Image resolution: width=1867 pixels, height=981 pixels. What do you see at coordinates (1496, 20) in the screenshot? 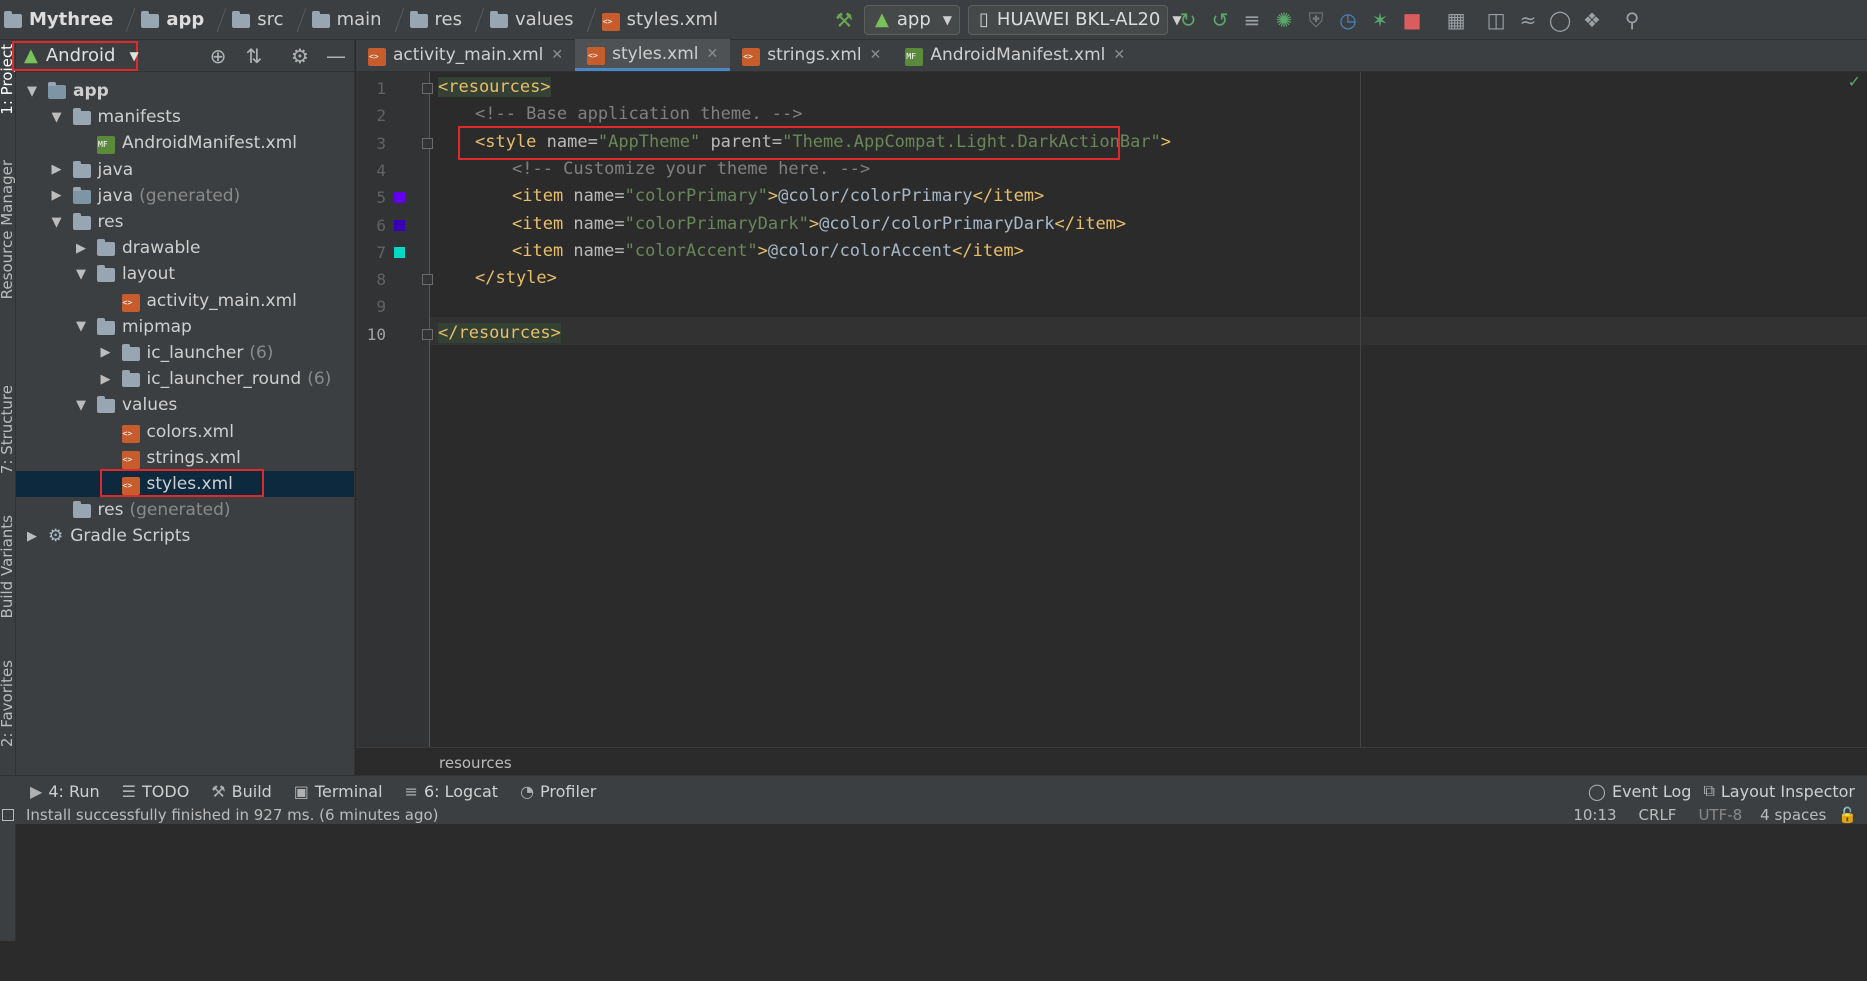
I see `sync-gradle-icon: ◫` at bounding box center [1496, 20].